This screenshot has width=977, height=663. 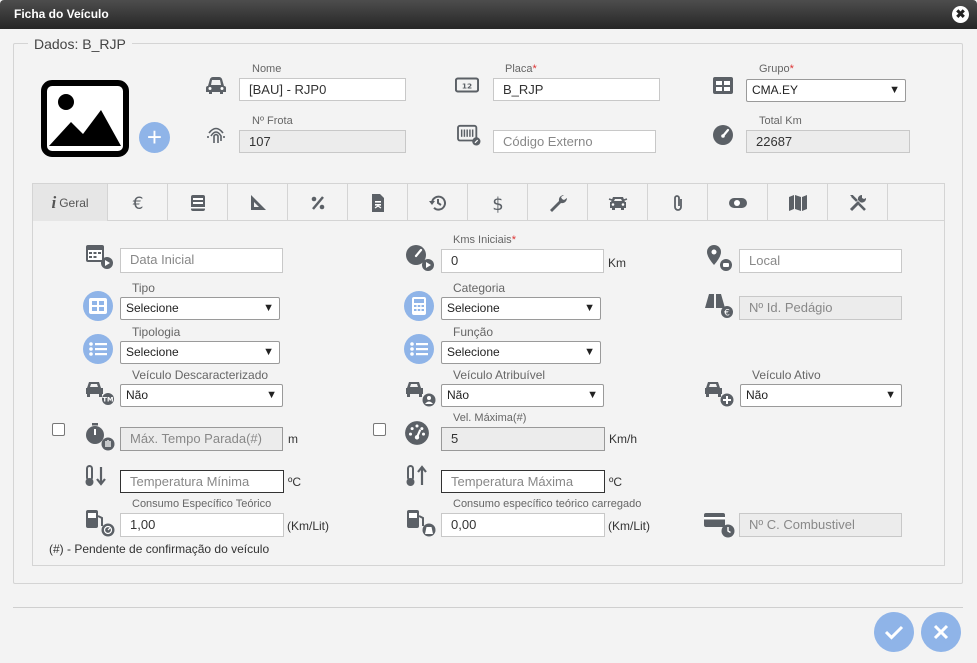 I want to click on tab-tools, so click(x=858, y=202).